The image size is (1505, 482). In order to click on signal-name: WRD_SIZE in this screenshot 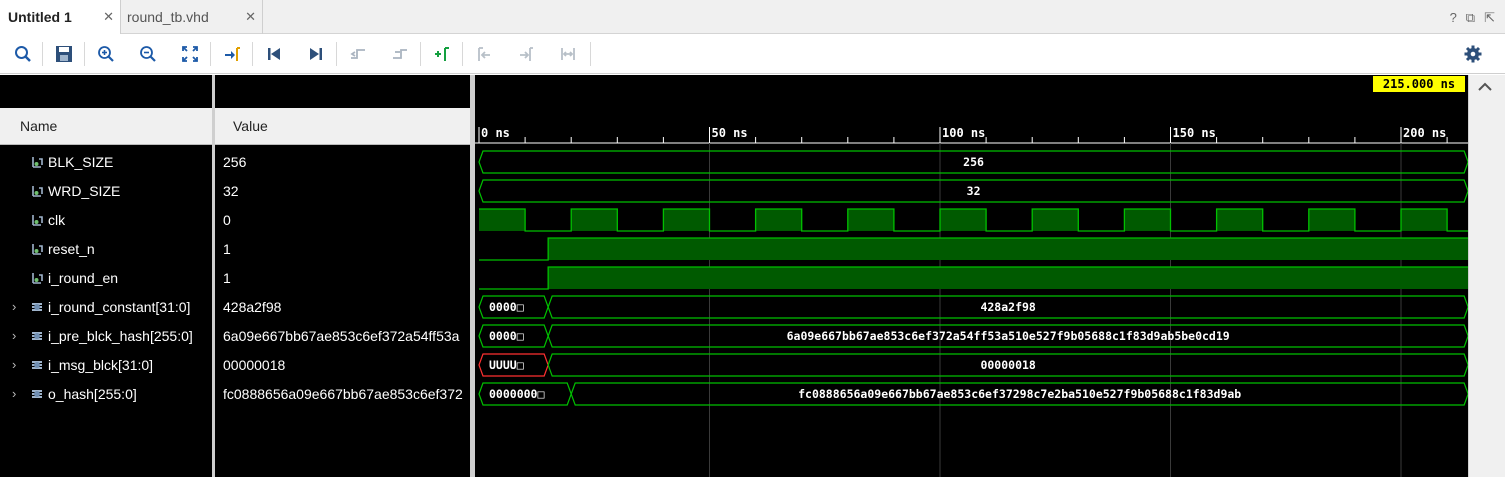, I will do `click(84, 190)`.